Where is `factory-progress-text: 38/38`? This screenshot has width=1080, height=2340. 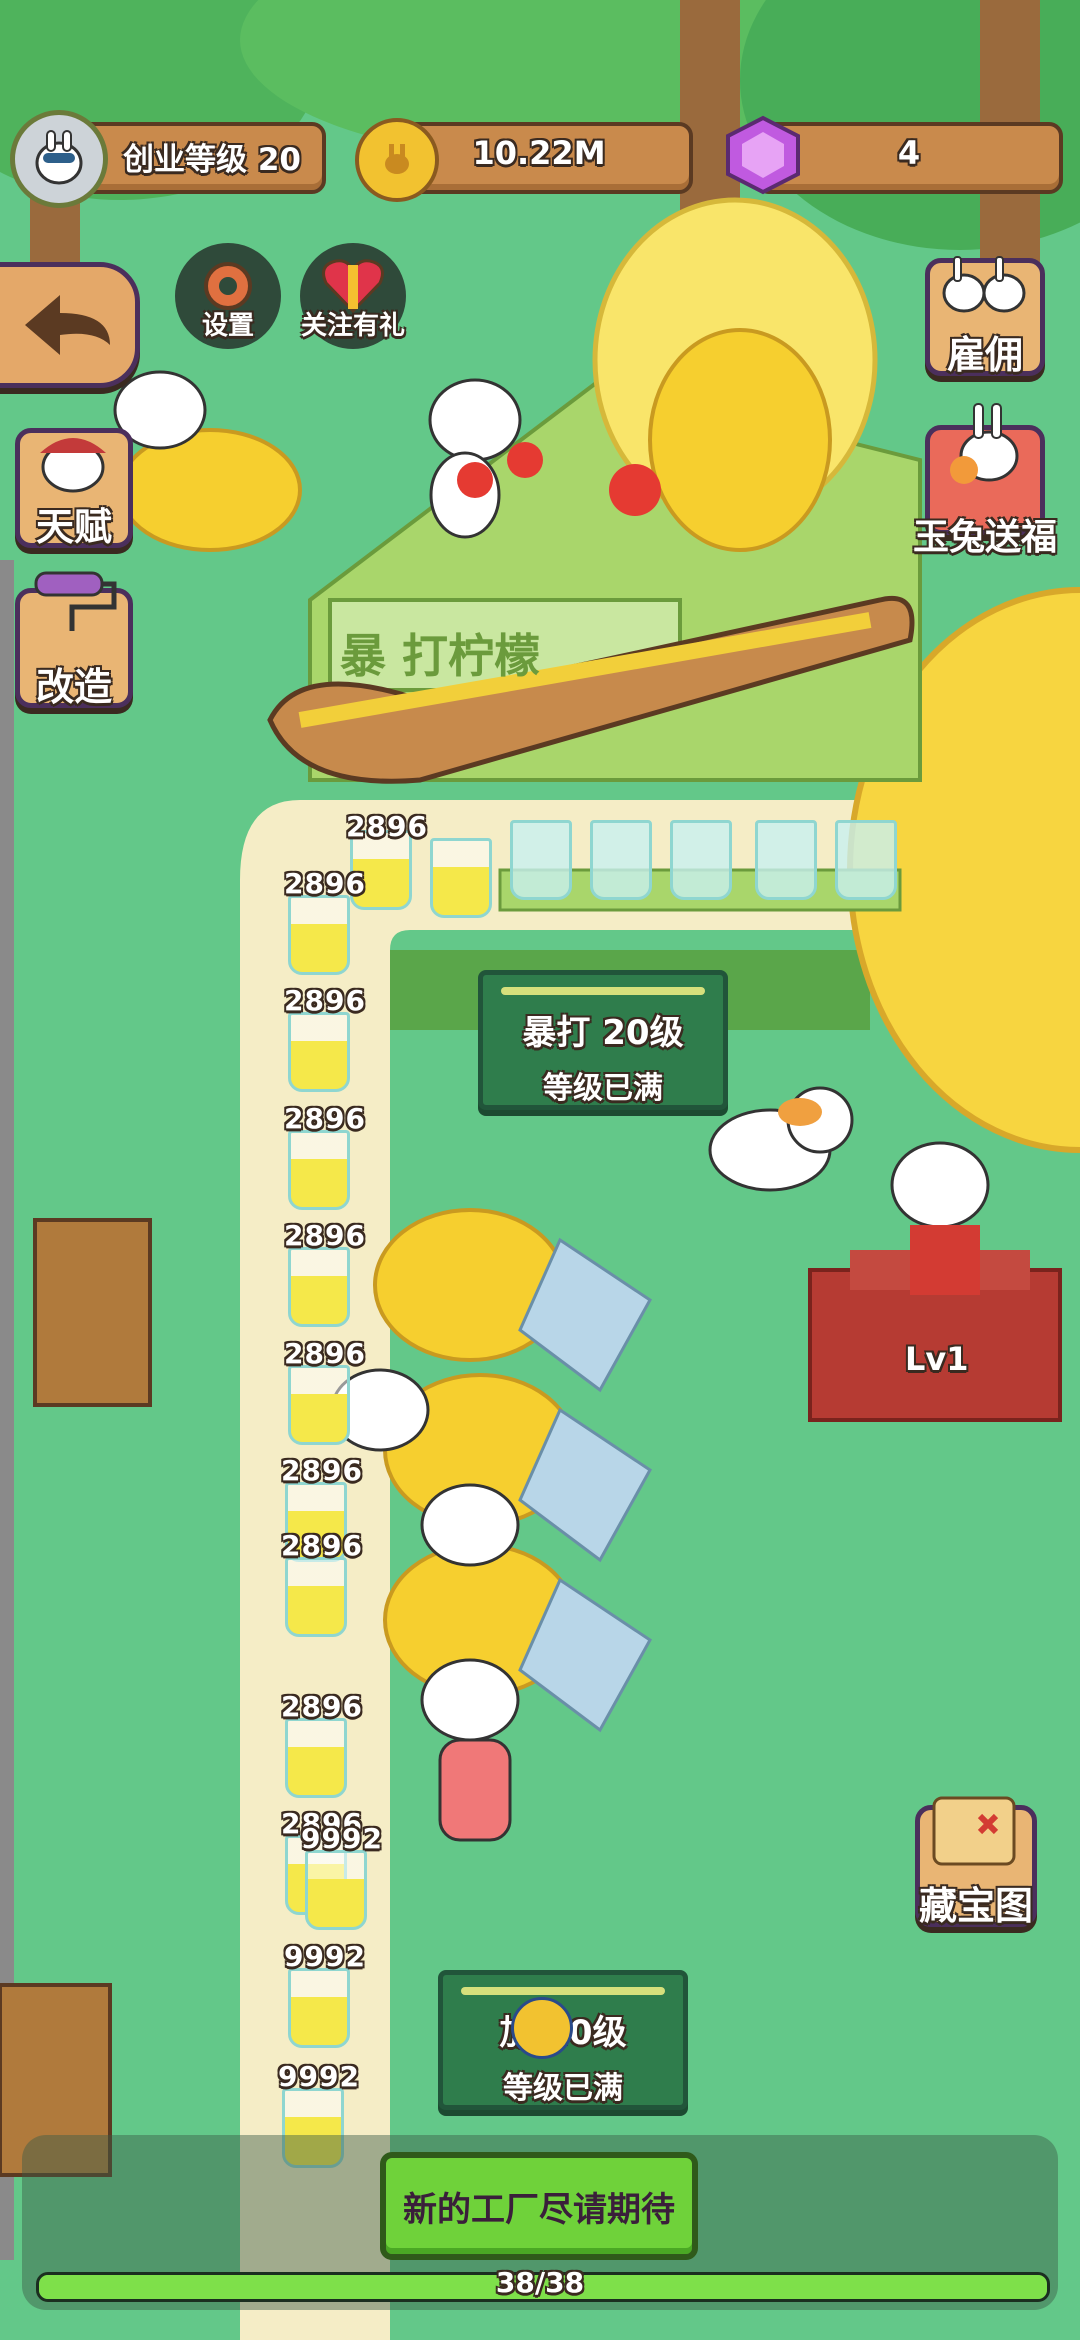
factory-progress-text: 38/38 is located at coordinates (540, 2282).